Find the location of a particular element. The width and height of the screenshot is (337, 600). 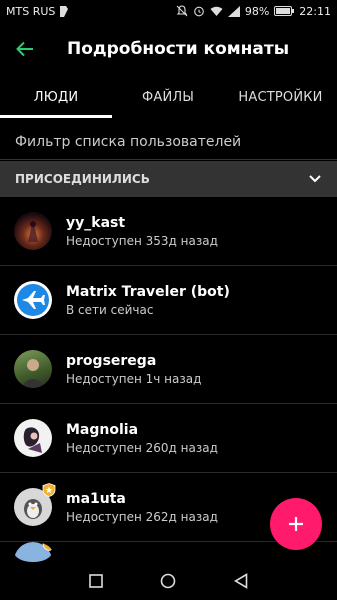

member-row: Matrix Traveler (bot) В сети сейчас is located at coordinates (168, 300).